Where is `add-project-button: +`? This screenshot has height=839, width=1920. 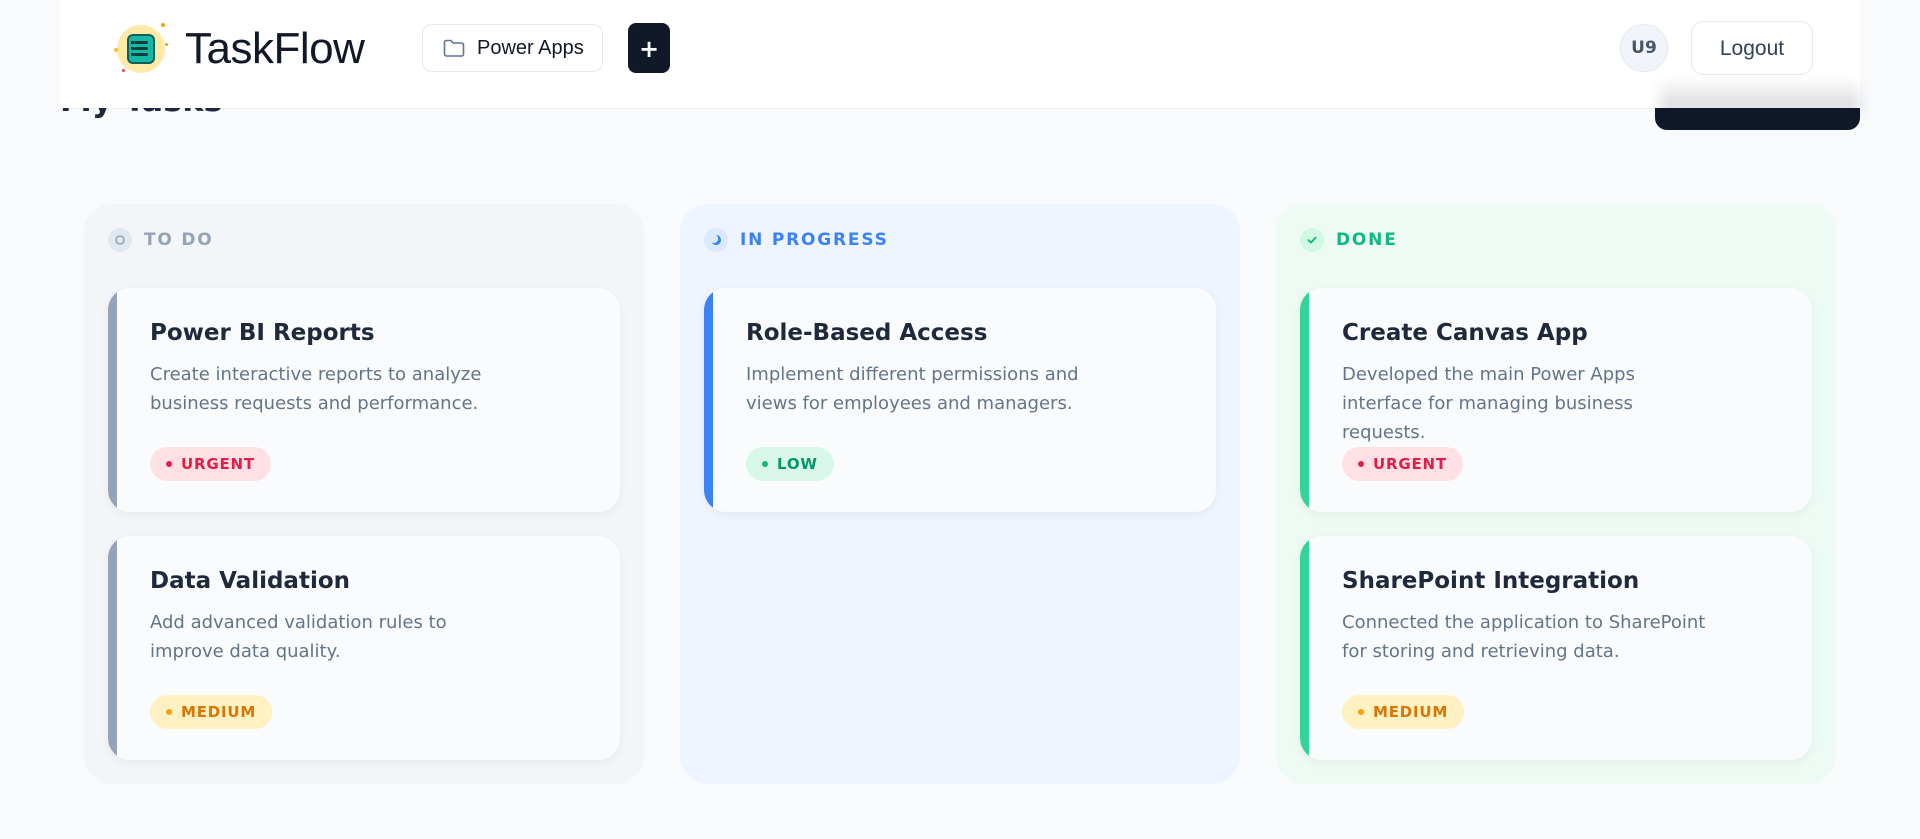 add-project-button: + is located at coordinates (649, 48).